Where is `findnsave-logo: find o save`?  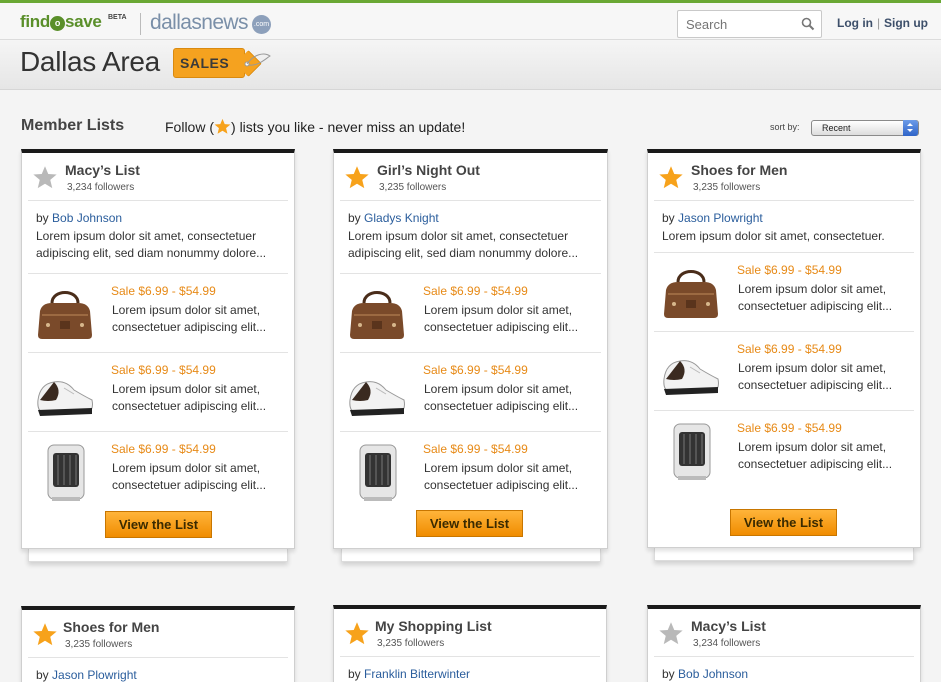 findnsave-logo: find o save is located at coordinates (61, 22).